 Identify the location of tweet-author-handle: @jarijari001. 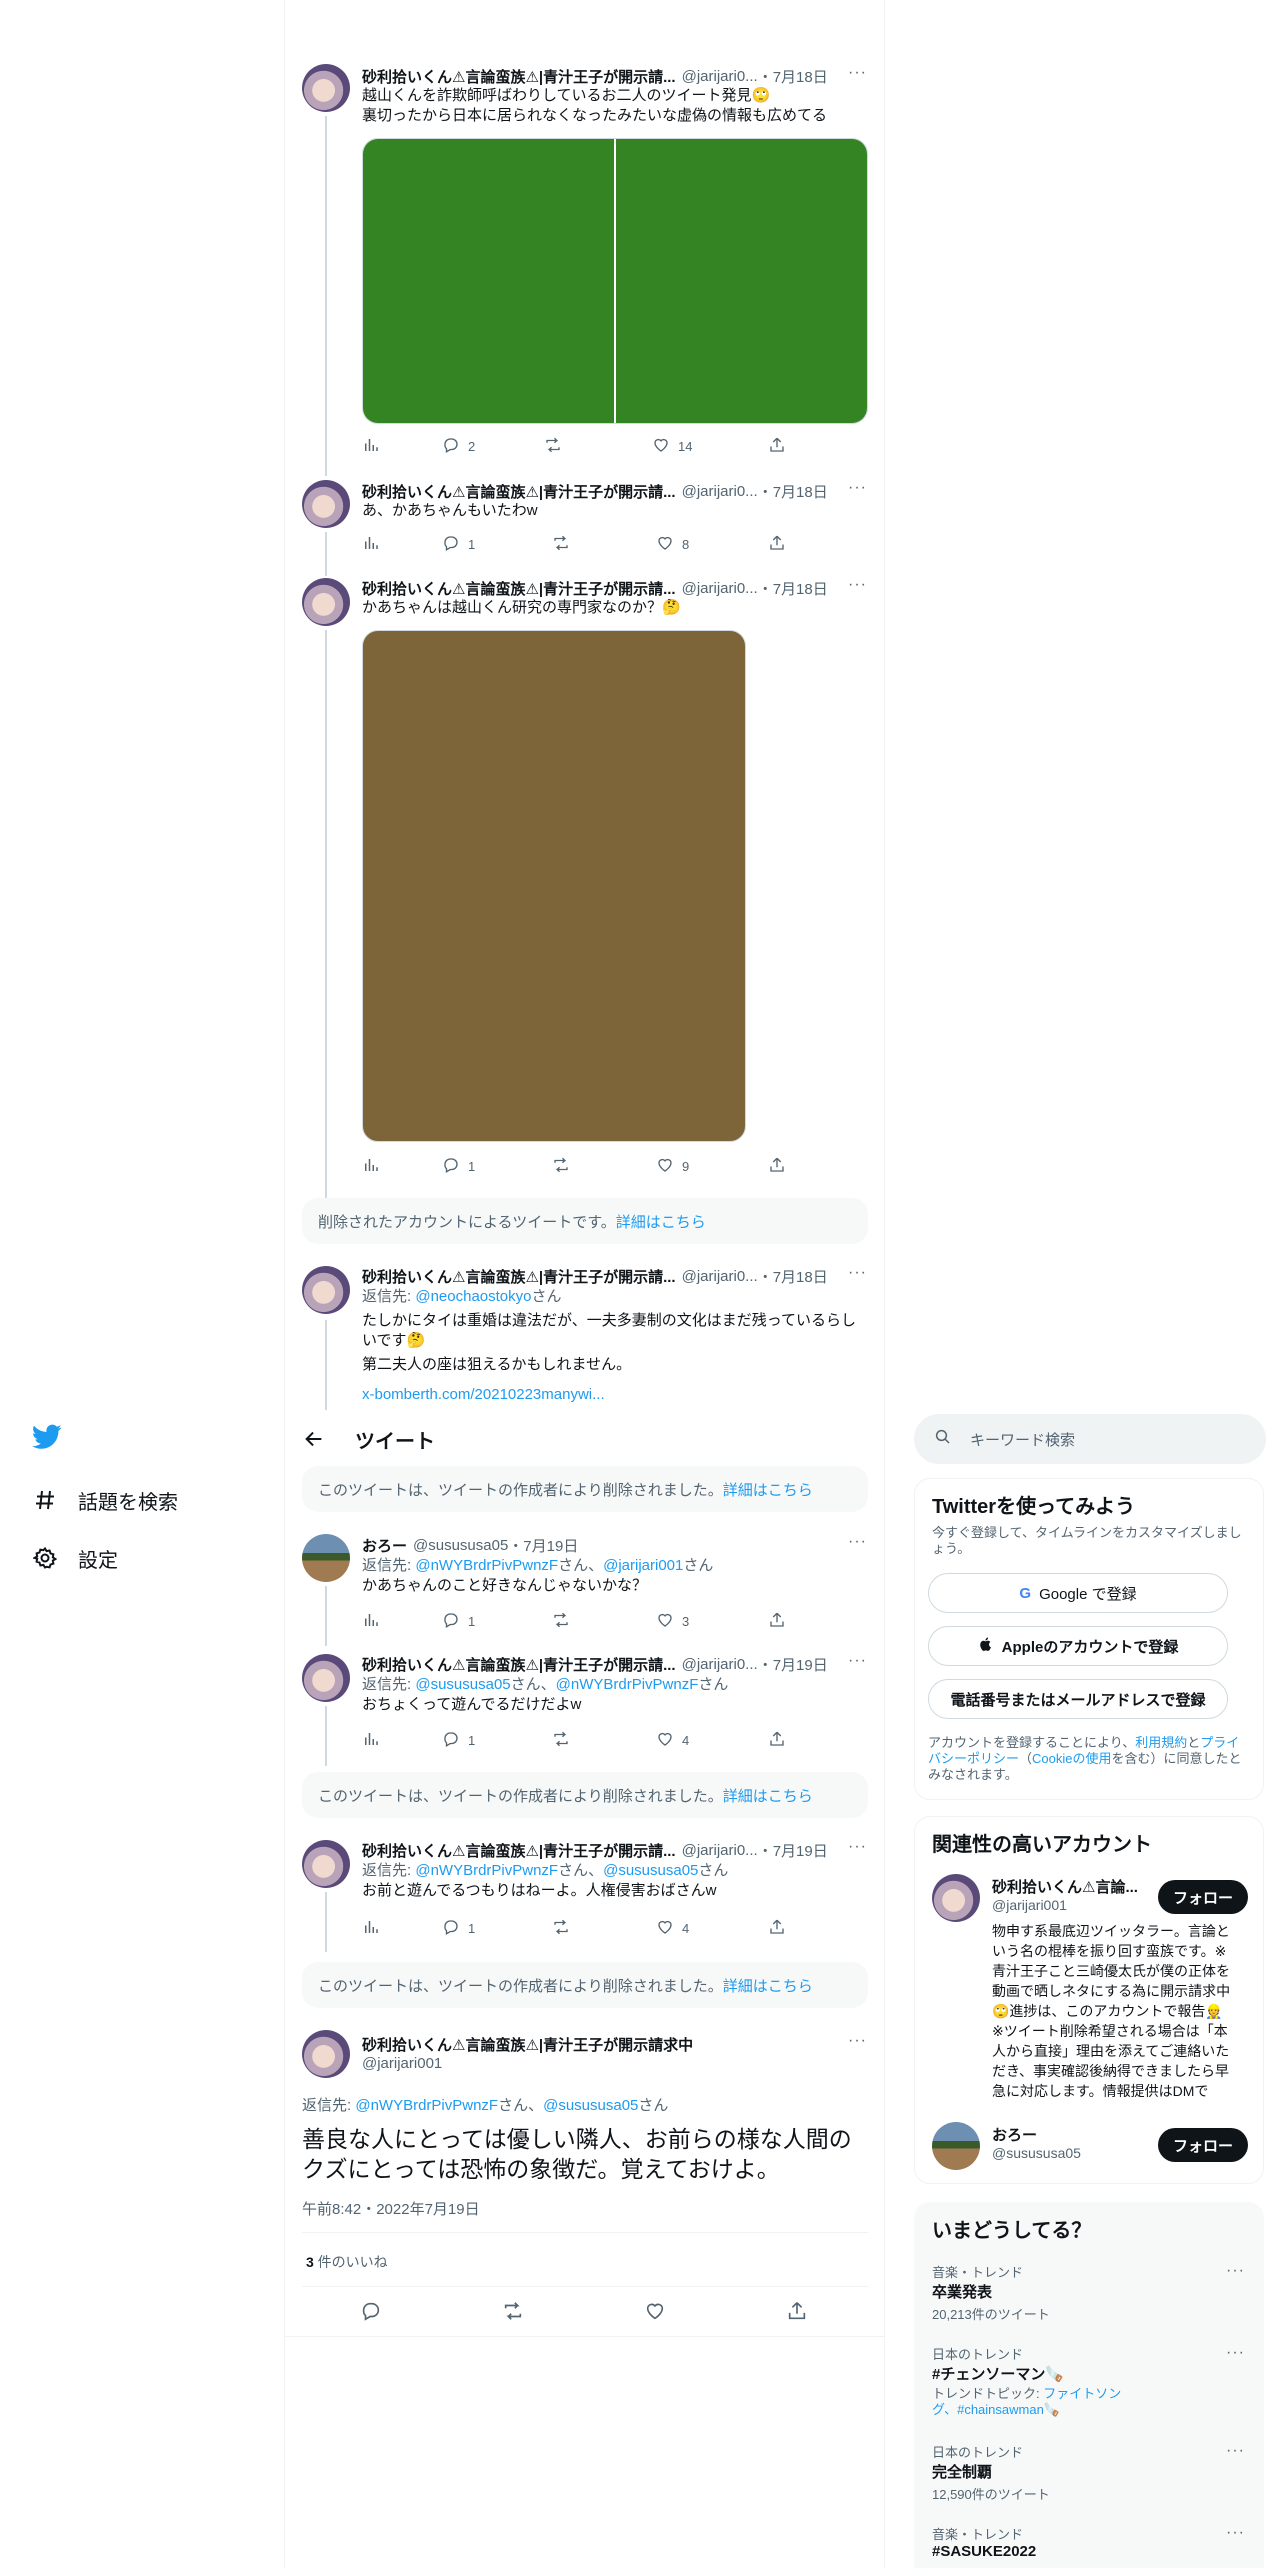
(402, 2063).